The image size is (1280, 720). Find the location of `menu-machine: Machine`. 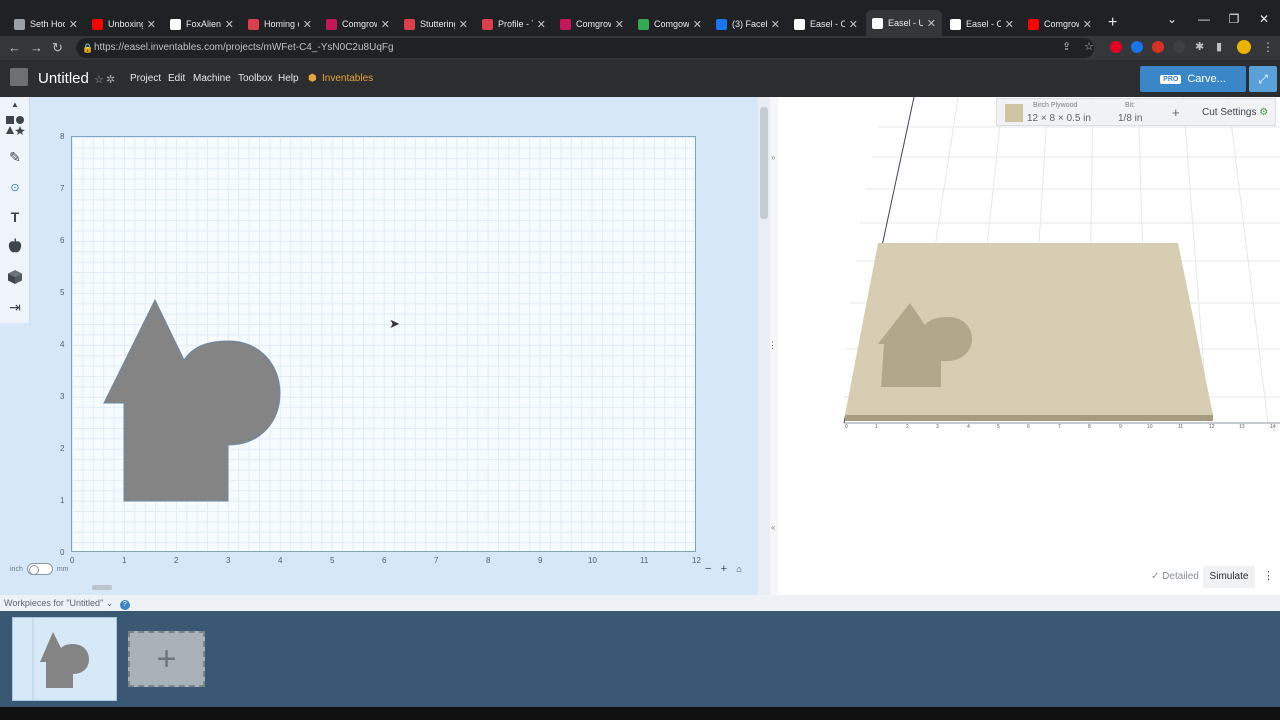

menu-machine: Machine is located at coordinates (212, 78).